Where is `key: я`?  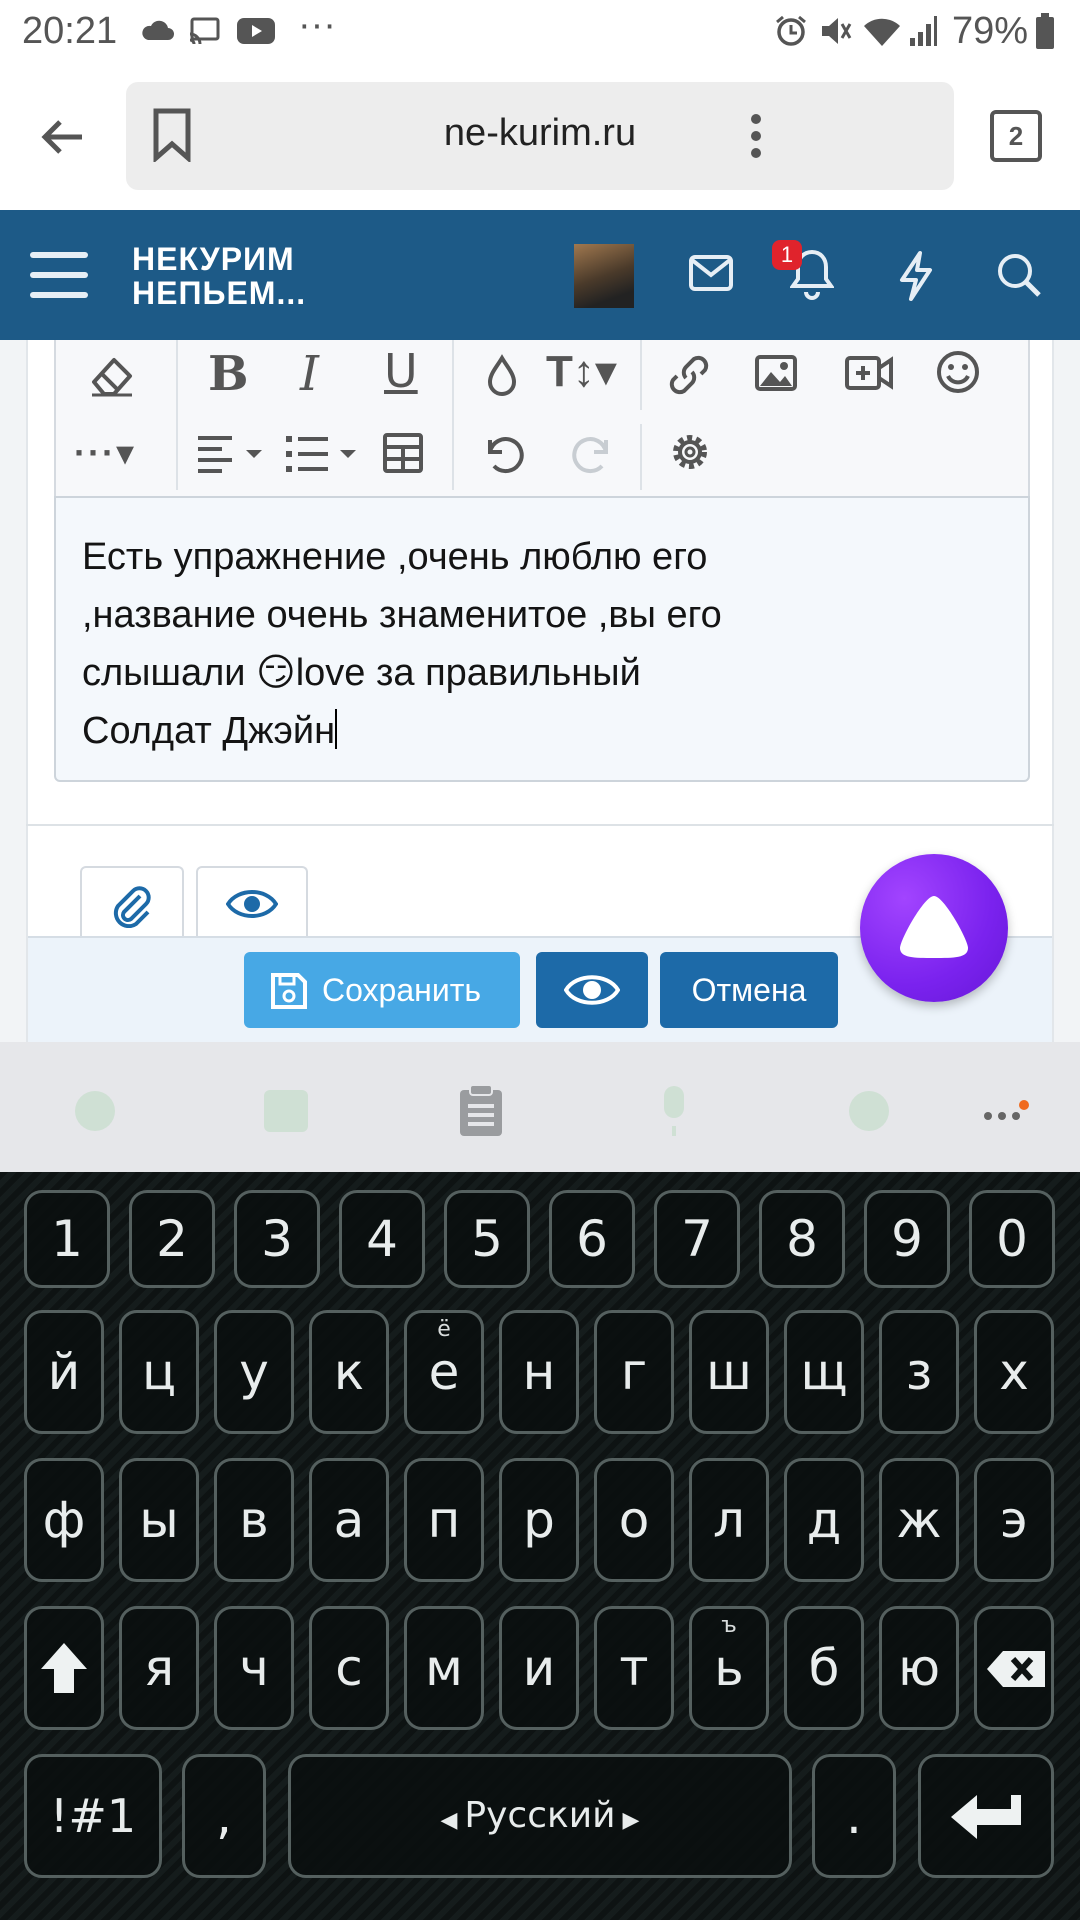 key: я is located at coordinates (159, 1668).